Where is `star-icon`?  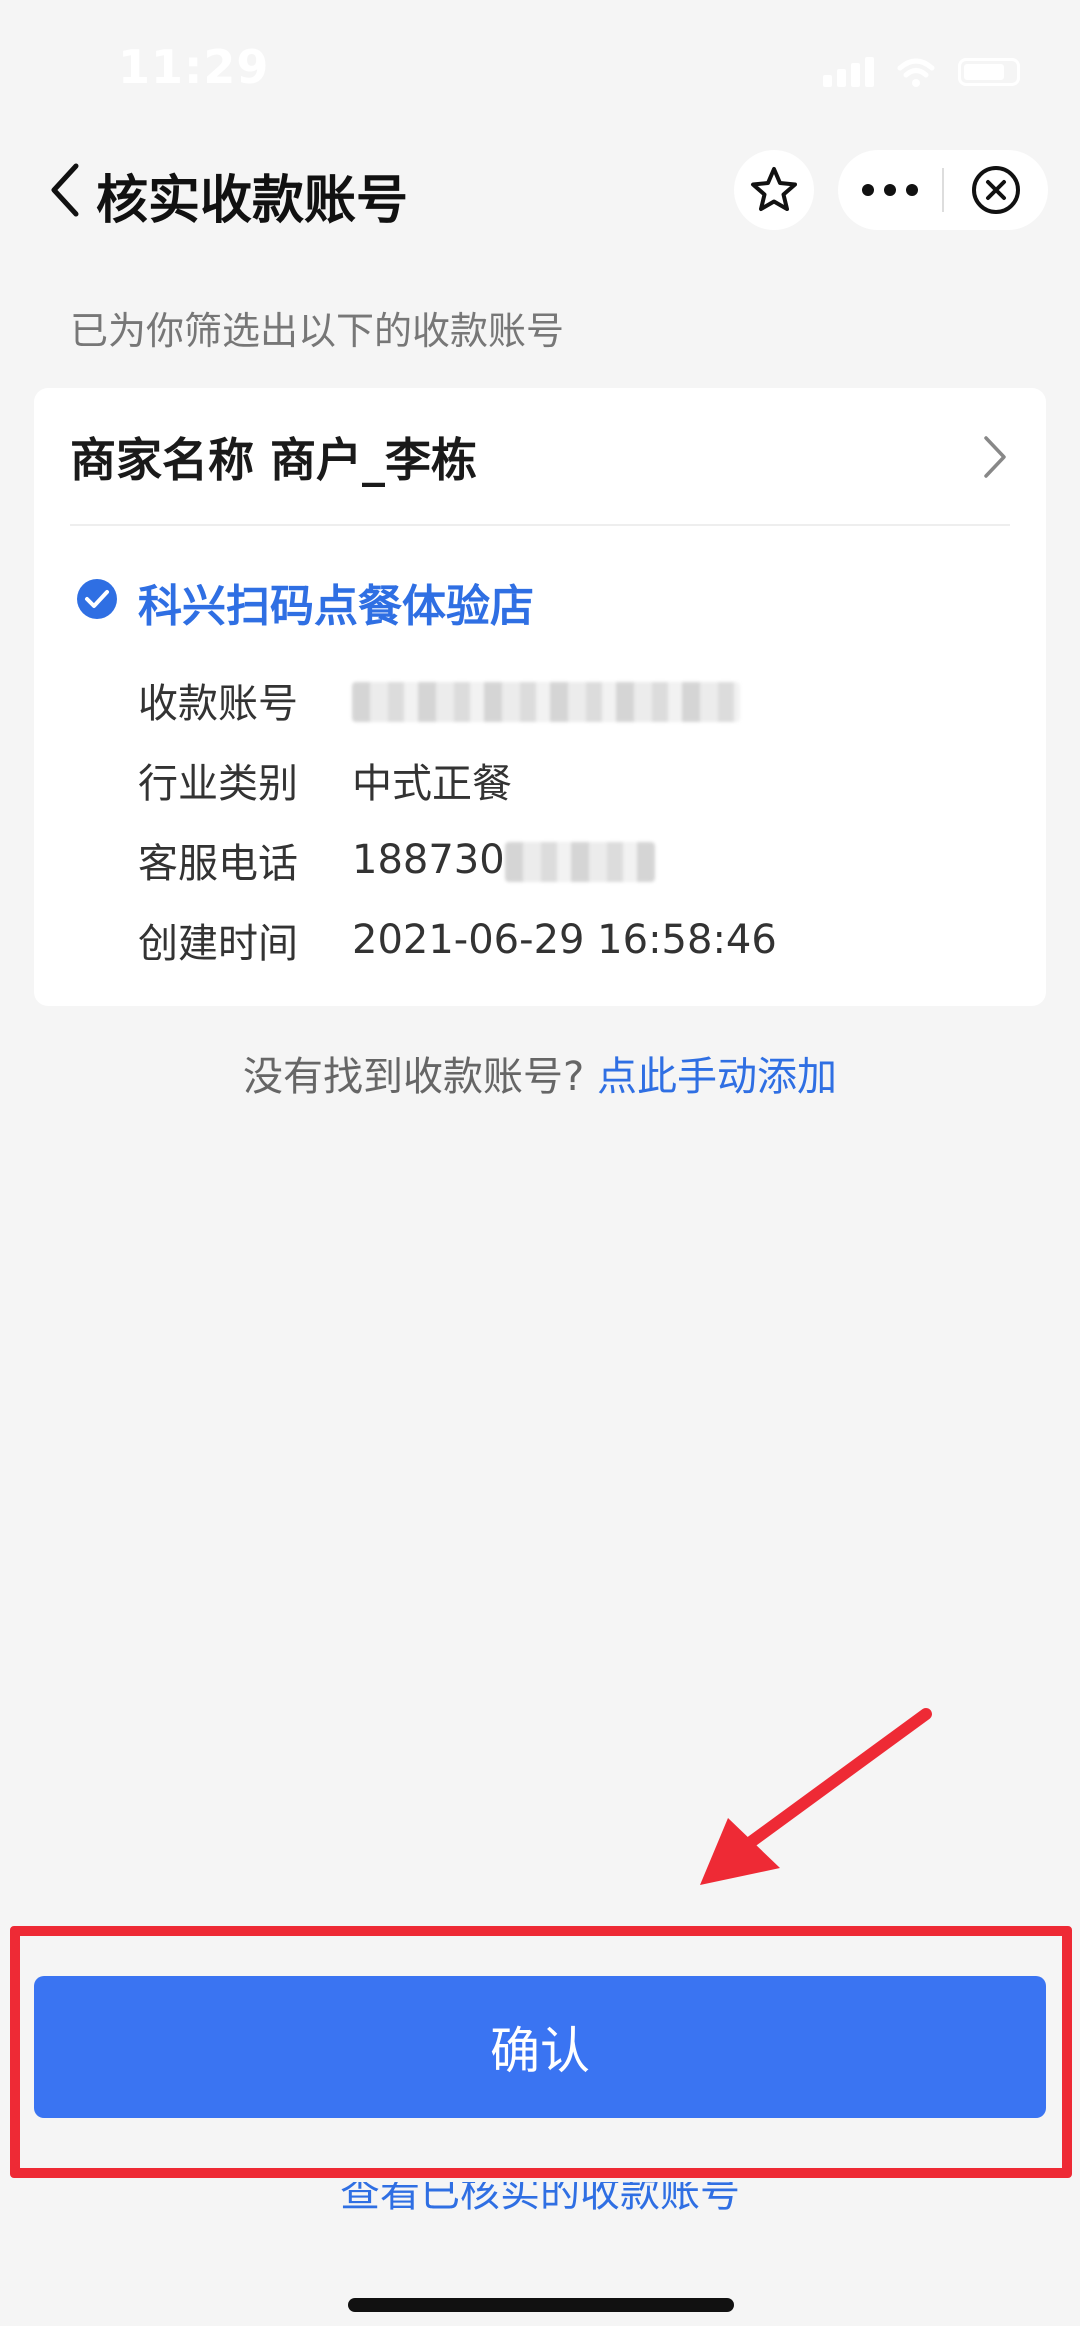
star-icon is located at coordinates (774, 189).